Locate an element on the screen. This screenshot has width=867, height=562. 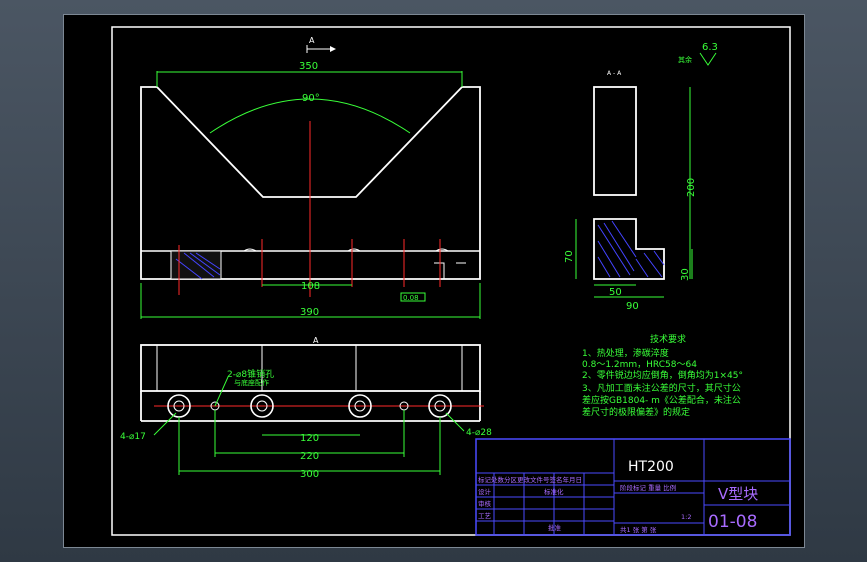
dim-120: 120 is located at coordinates (309, 438).